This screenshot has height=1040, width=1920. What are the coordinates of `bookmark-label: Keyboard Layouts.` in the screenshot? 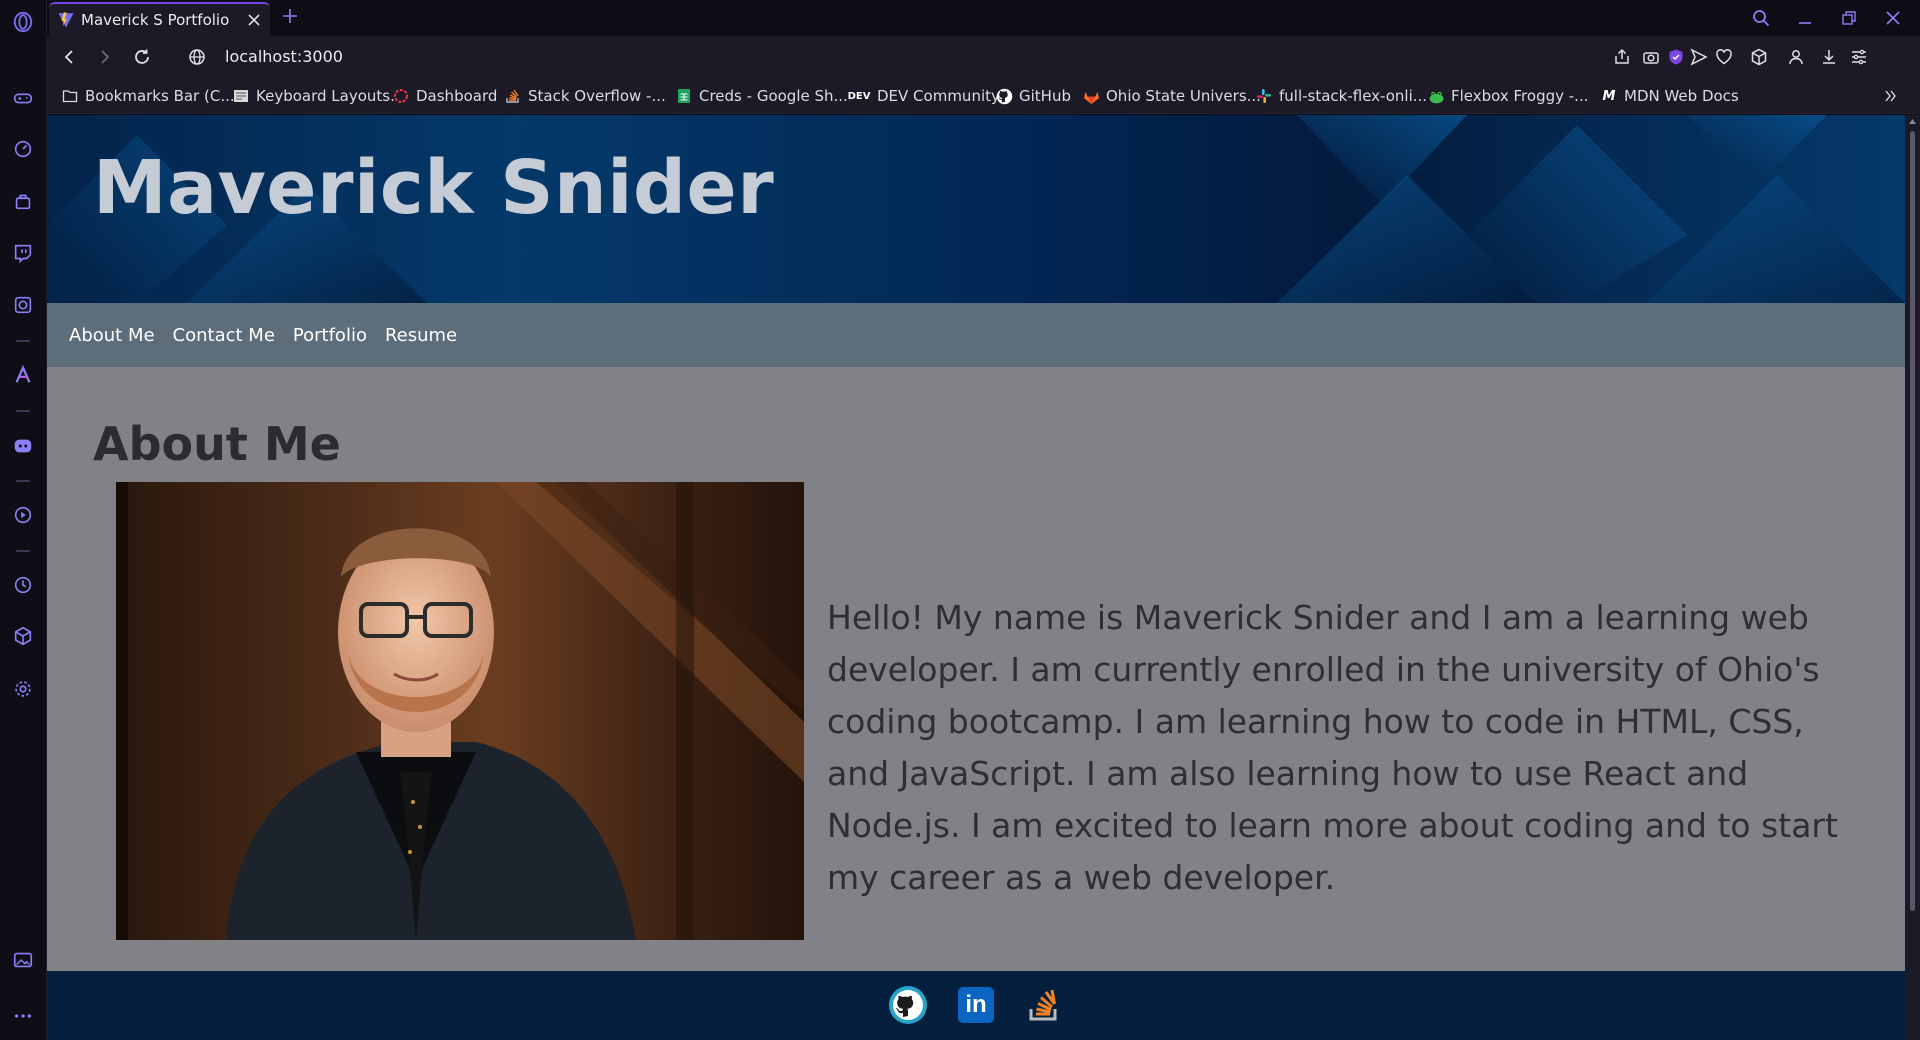 It's located at (325, 96).